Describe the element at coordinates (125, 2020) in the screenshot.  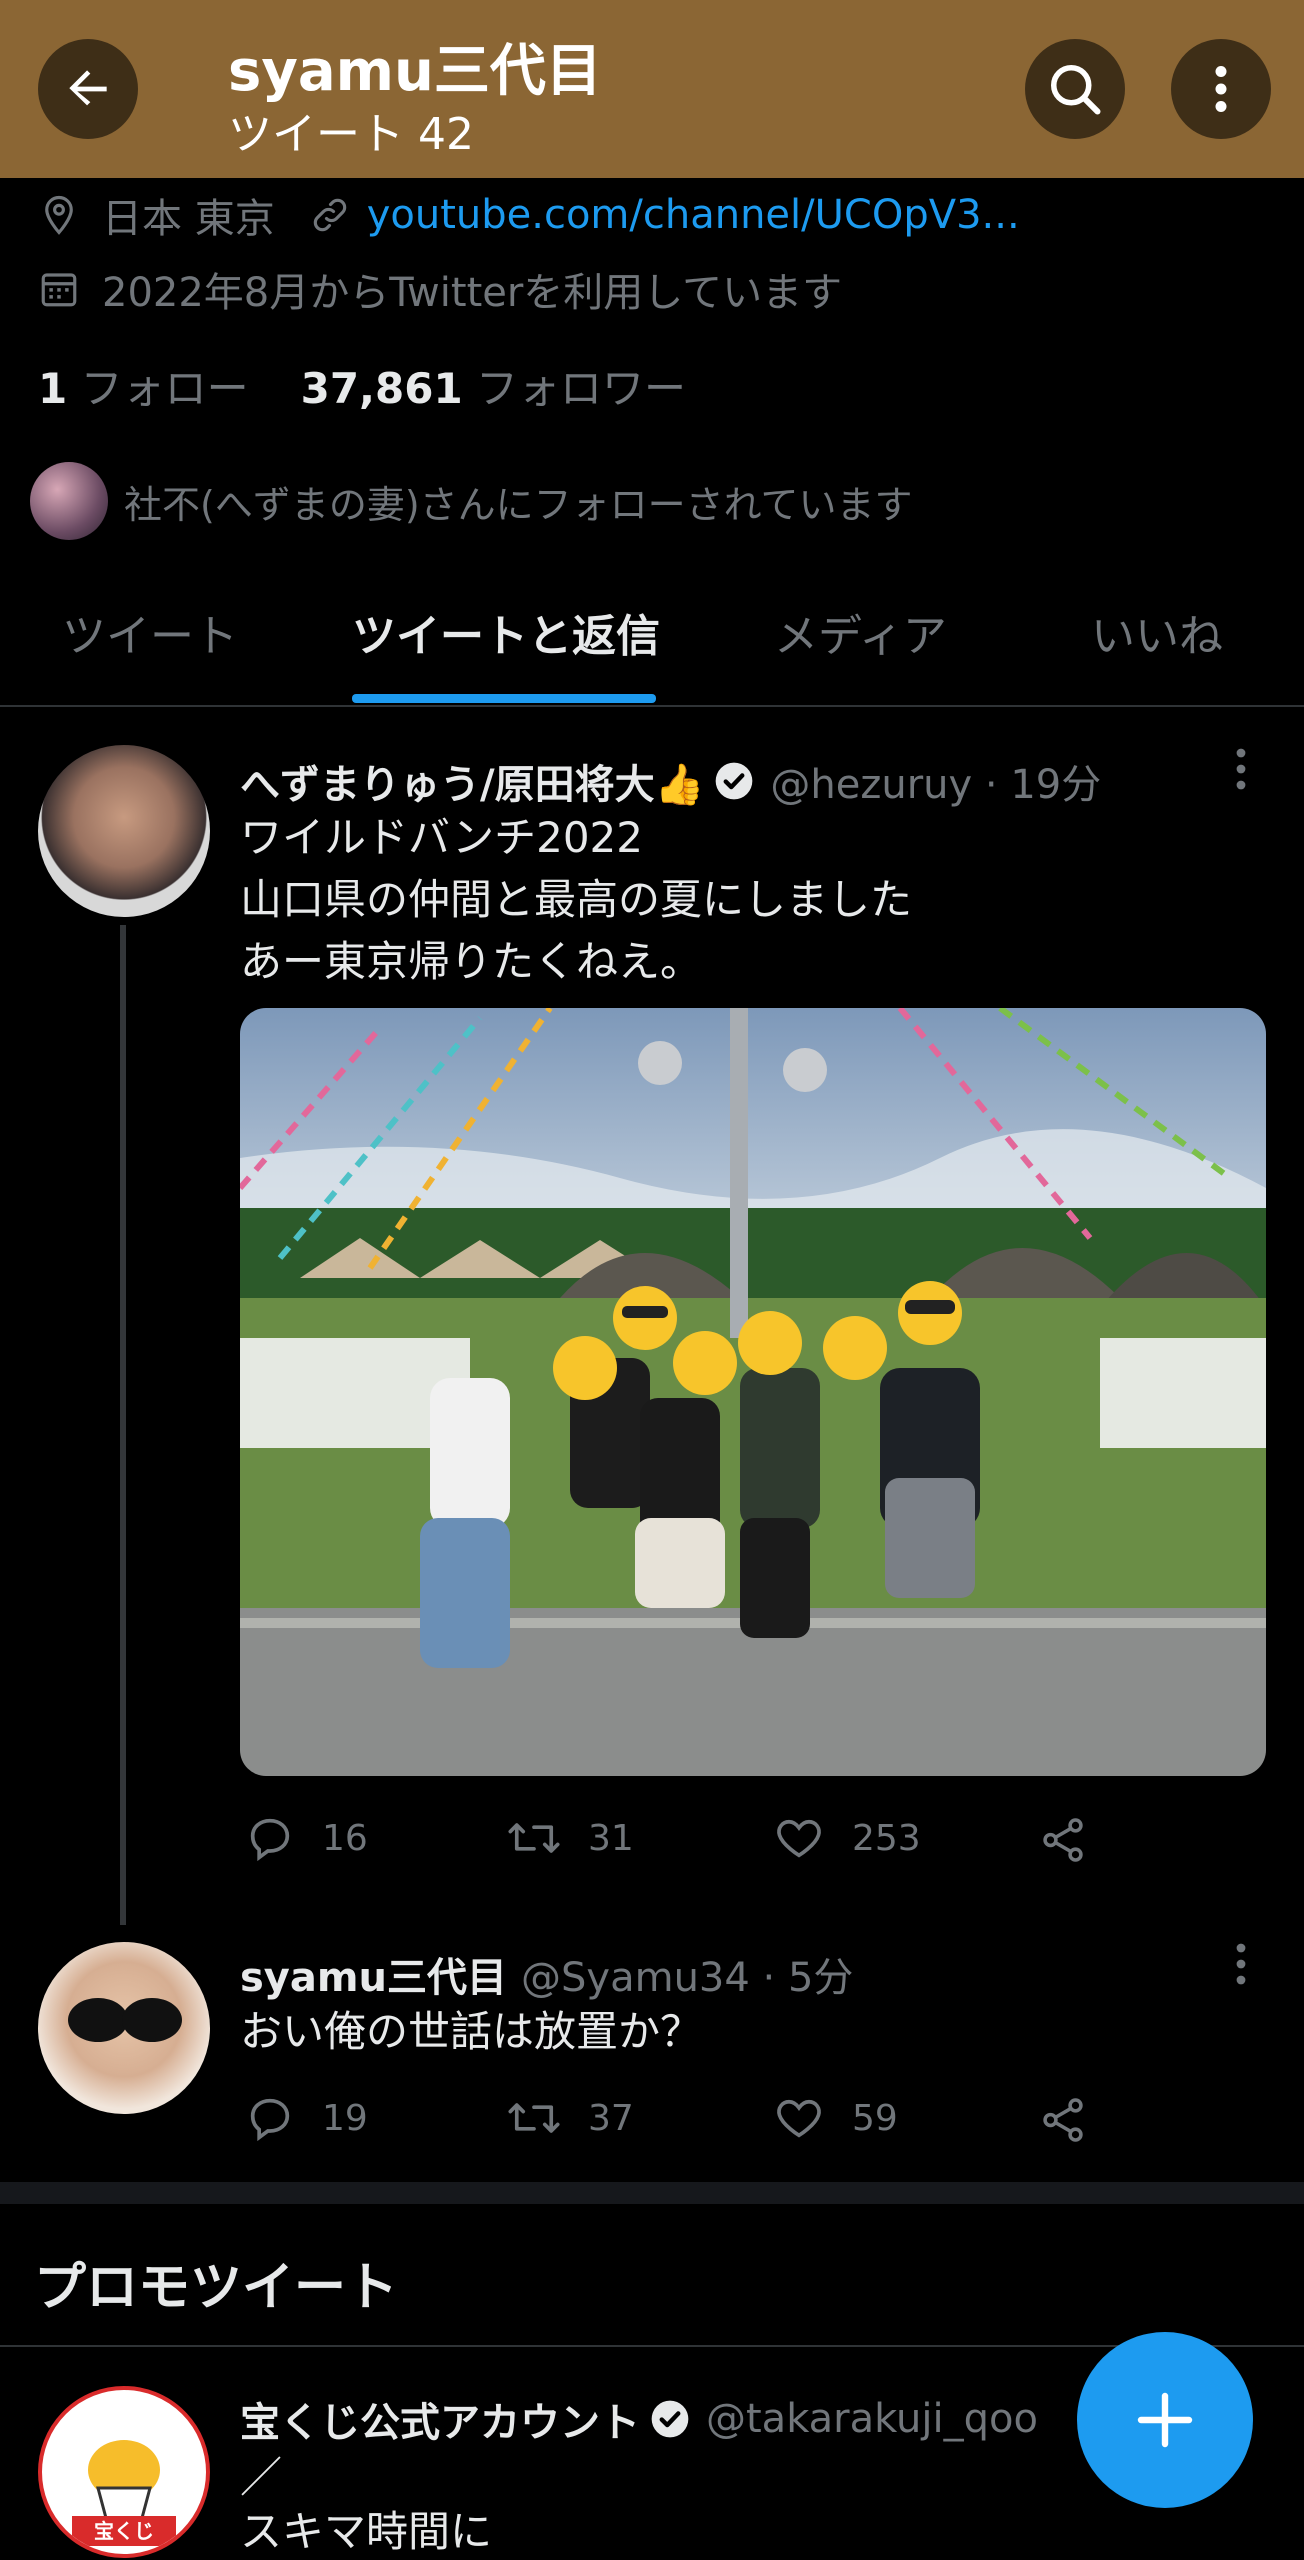
I see `sunglasses-icon` at that location.